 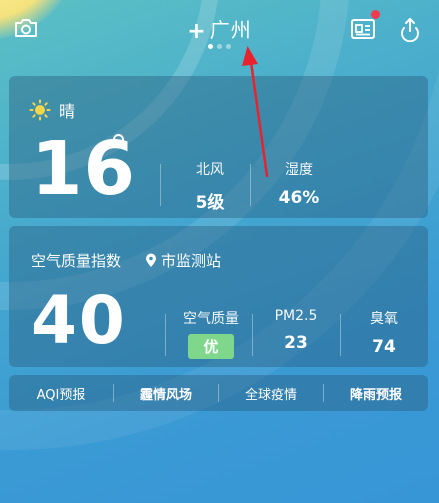 What do you see at coordinates (118, 139) in the screenshot?
I see `degree-symbol` at bounding box center [118, 139].